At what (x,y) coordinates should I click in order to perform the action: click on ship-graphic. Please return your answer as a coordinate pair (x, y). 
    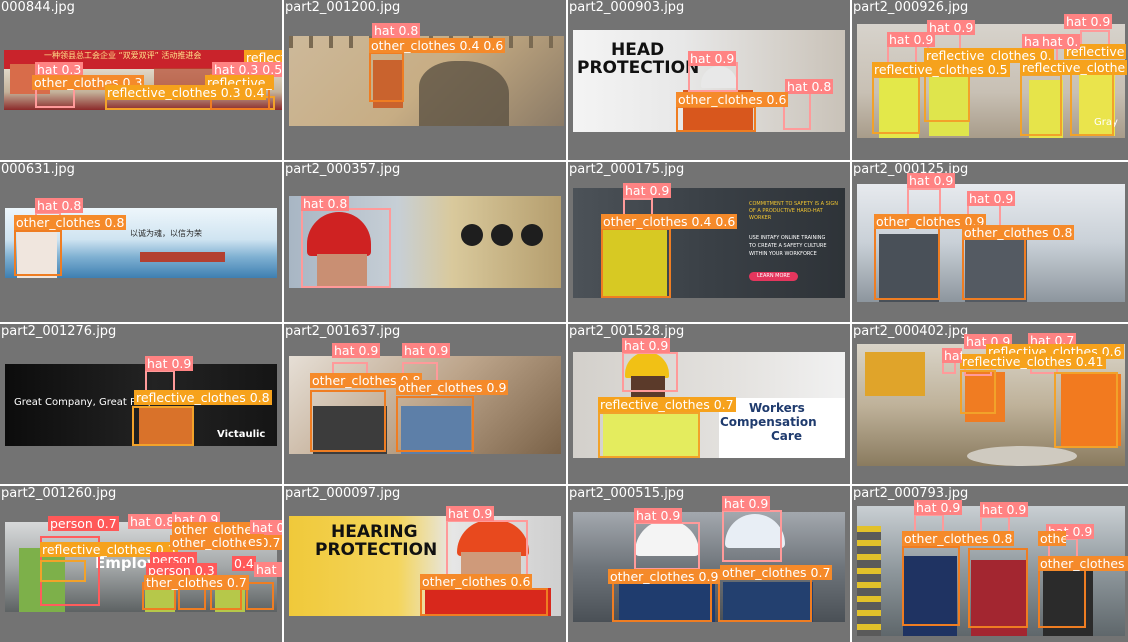
    Looking at the image, I should click on (182, 257).